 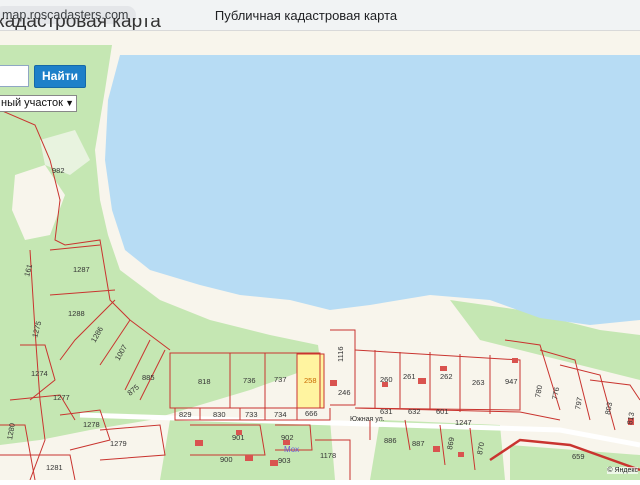 I want to click on search-input, so click(x=14, y=76).